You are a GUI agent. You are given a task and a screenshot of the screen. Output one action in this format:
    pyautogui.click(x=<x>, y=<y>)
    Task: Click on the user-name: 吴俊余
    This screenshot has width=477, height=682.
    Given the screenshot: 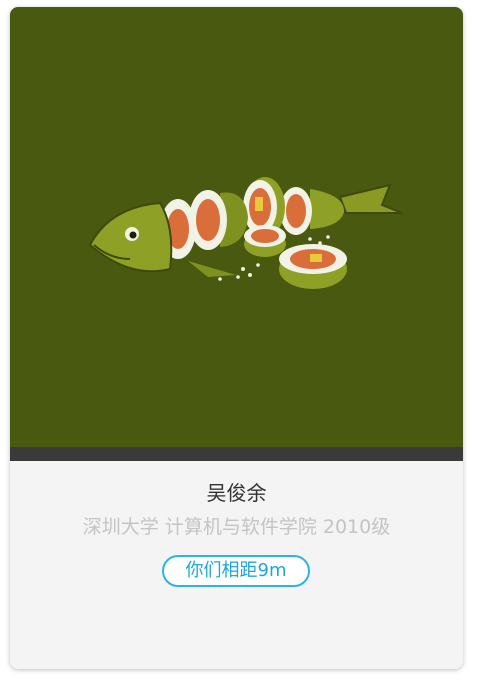 What is the action you would take?
    pyautogui.click(x=236, y=493)
    